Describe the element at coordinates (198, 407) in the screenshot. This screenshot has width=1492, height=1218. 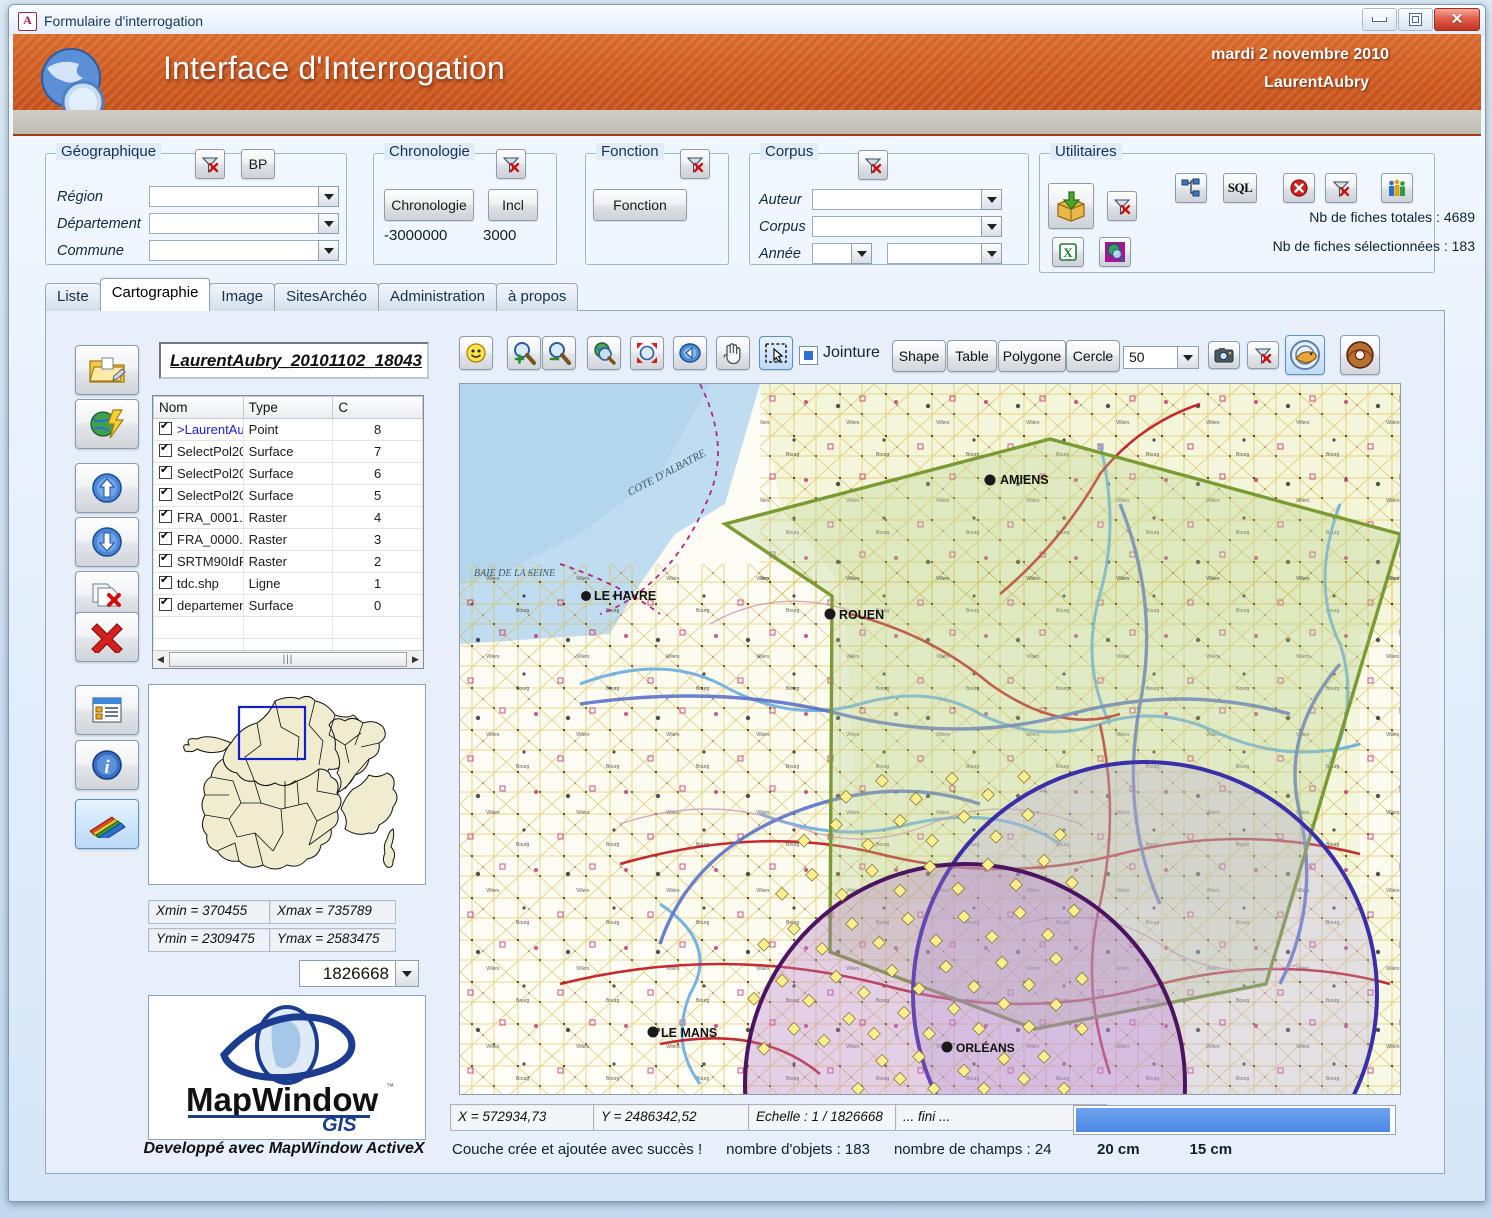
I see `column-header-nom: Nom` at that location.